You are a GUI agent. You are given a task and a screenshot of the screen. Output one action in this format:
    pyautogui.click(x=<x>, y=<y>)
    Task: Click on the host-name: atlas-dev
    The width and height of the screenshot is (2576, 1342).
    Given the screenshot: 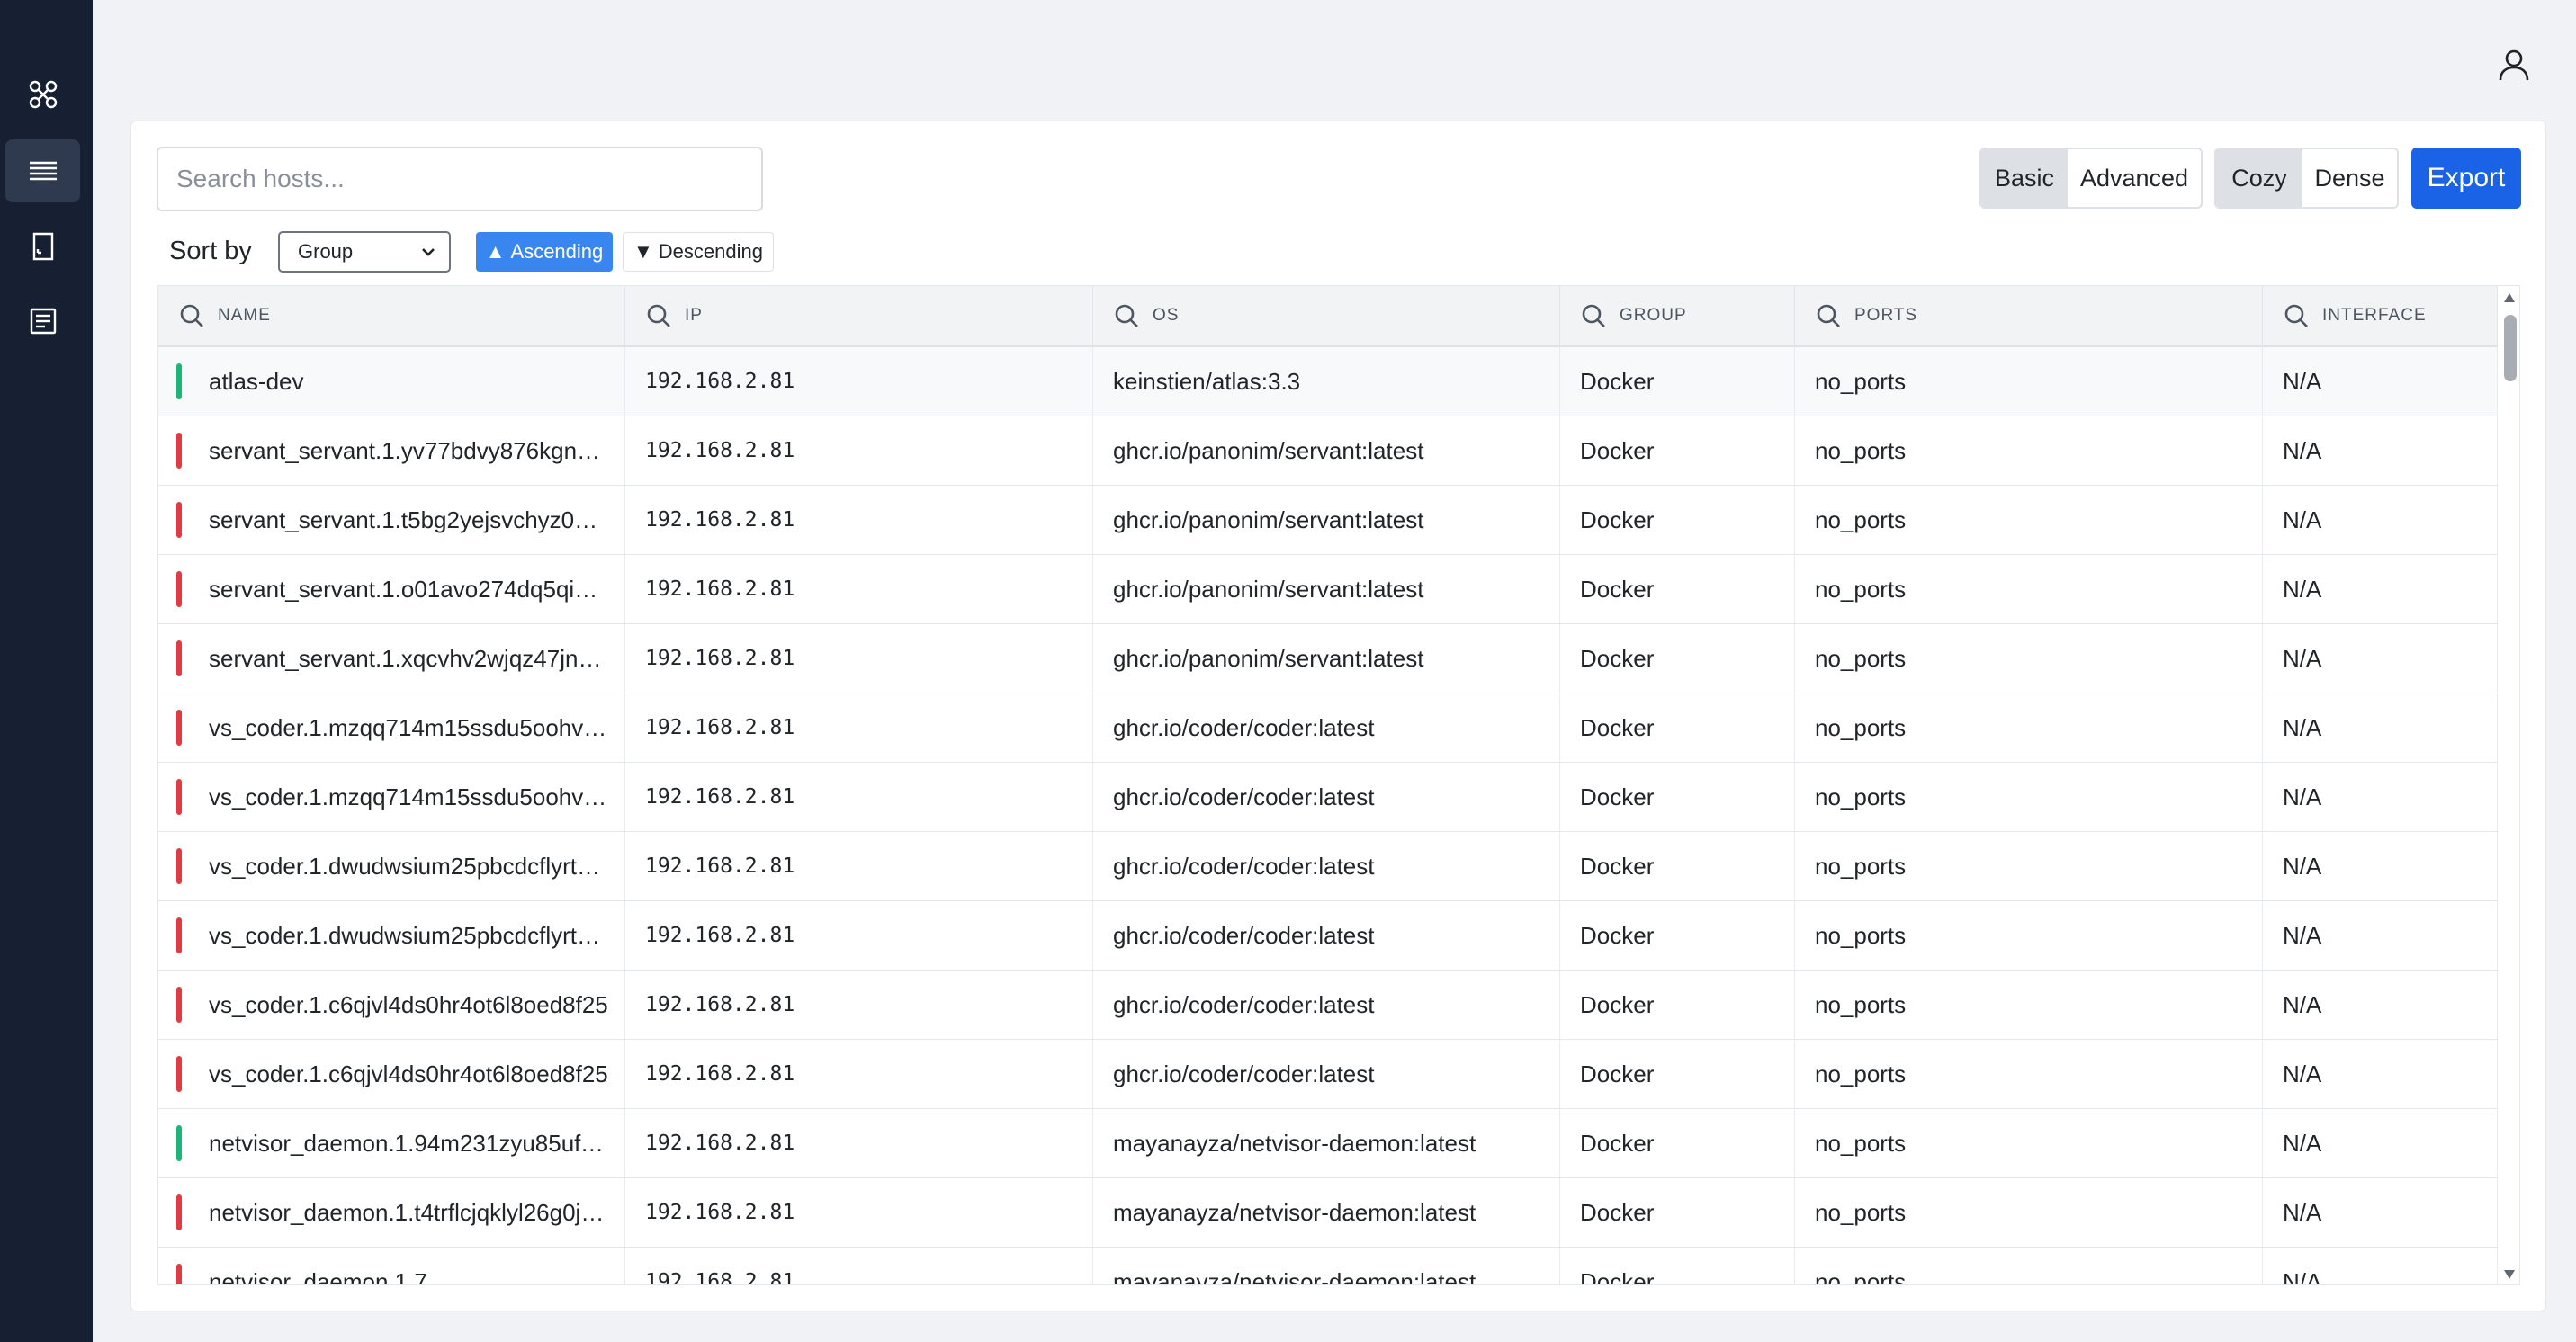 What is the action you would take?
    pyautogui.click(x=257, y=381)
    